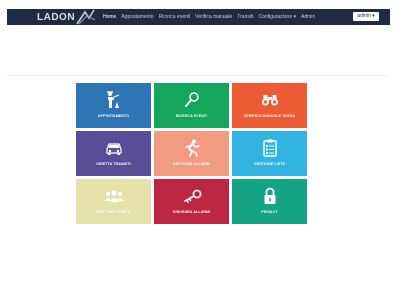 The image size is (397, 293). What do you see at coordinates (114, 100) in the screenshot?
I see `officer-icon` at bounding box center [114, 100].